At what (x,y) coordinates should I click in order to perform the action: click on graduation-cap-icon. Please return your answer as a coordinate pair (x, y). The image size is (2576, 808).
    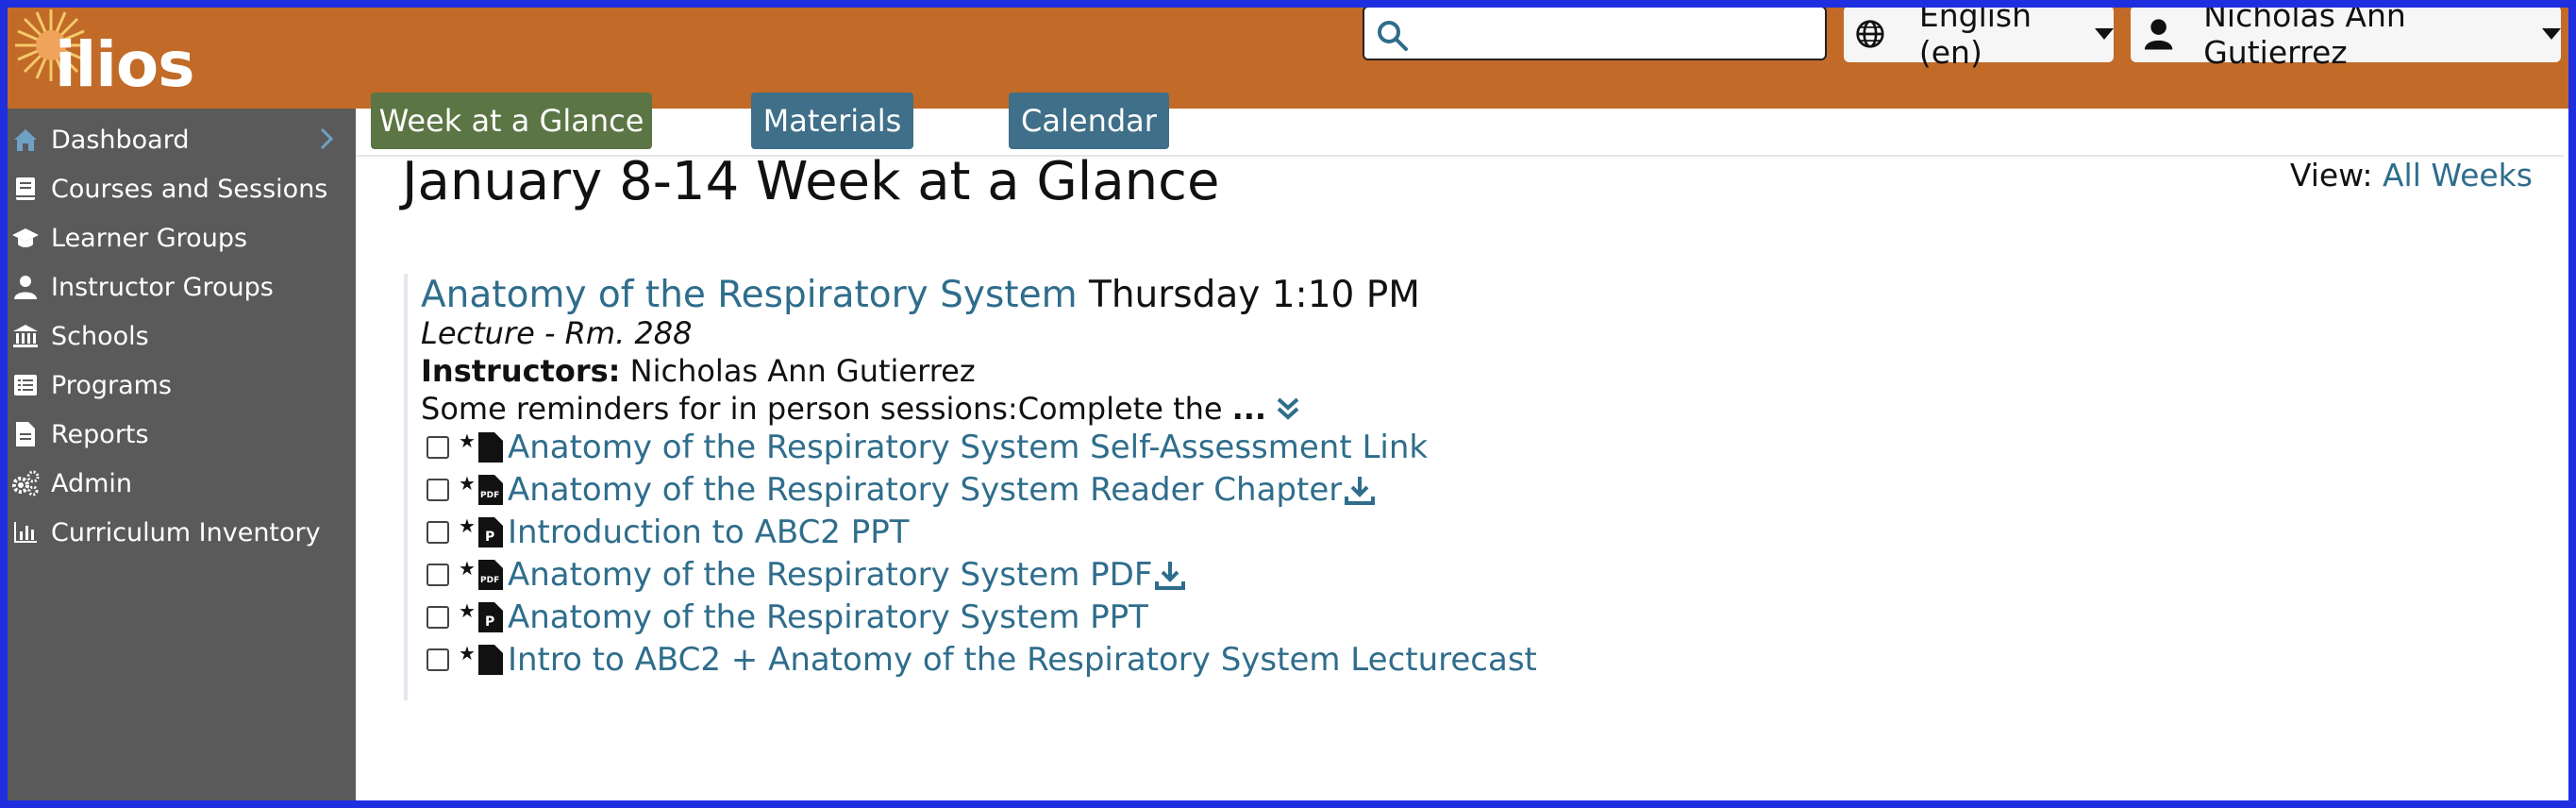
    Looking at the image, I should click on (25, 238).